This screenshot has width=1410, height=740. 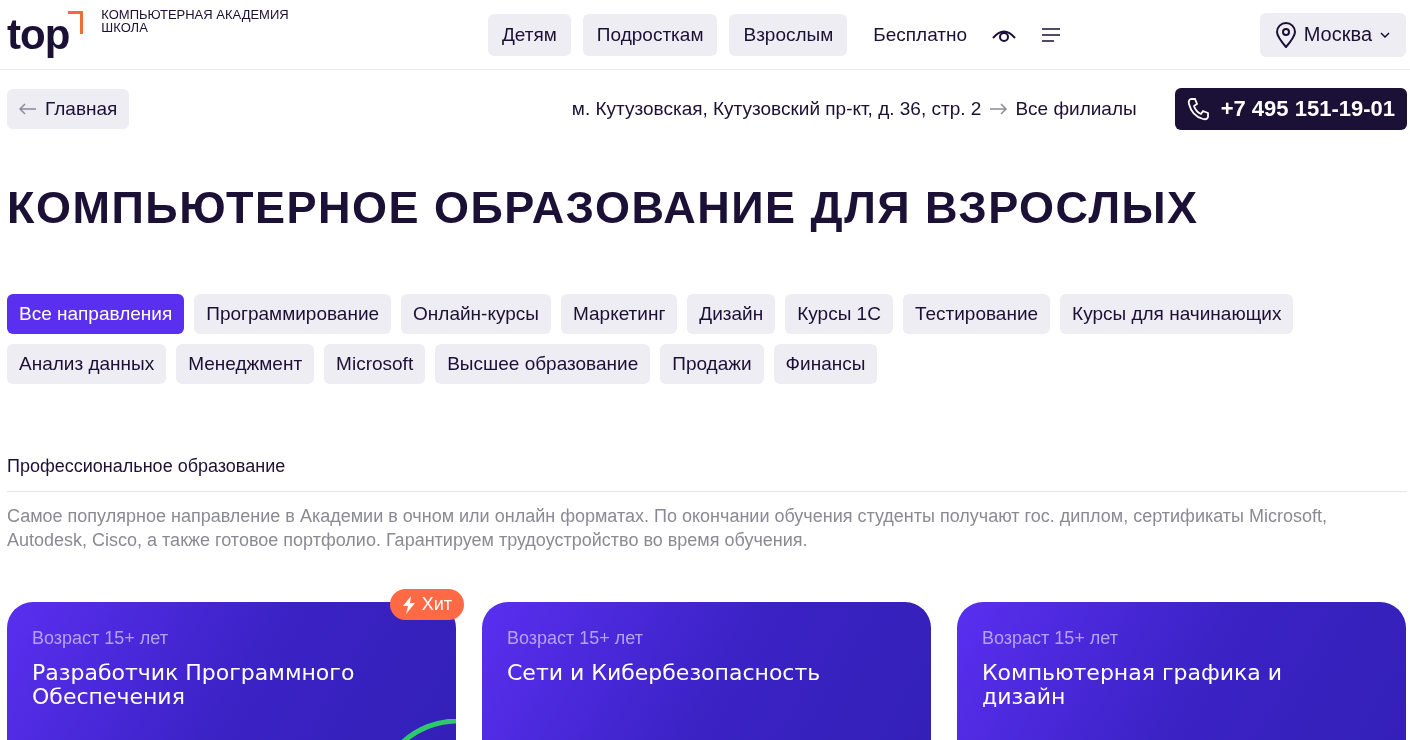 What do you see at coordinates (87, 364) in the screenshot?
I see `filter-chip: Анализ данных` at bounding box center [87, 364].